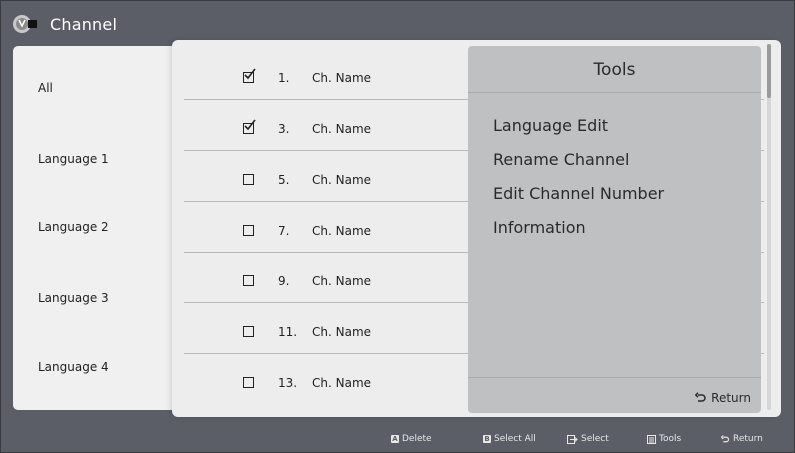  What do you see at coordinates (487, 439) in the screenshot?
I see `key-b-icon: B` at bounding box center [487, 439].